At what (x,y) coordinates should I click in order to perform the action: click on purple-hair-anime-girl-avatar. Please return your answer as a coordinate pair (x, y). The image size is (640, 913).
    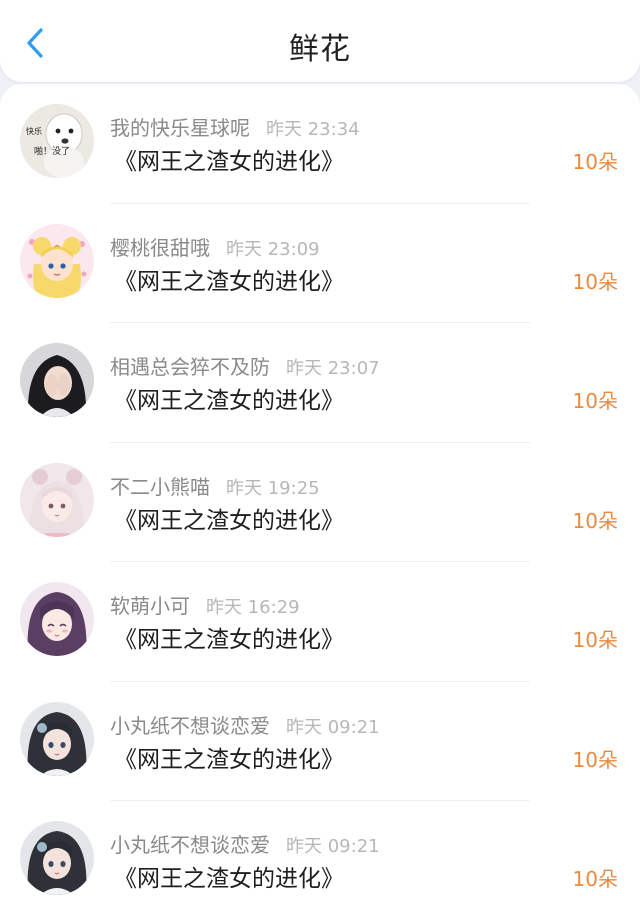
    Looking at the image, I should click on (57, 619).